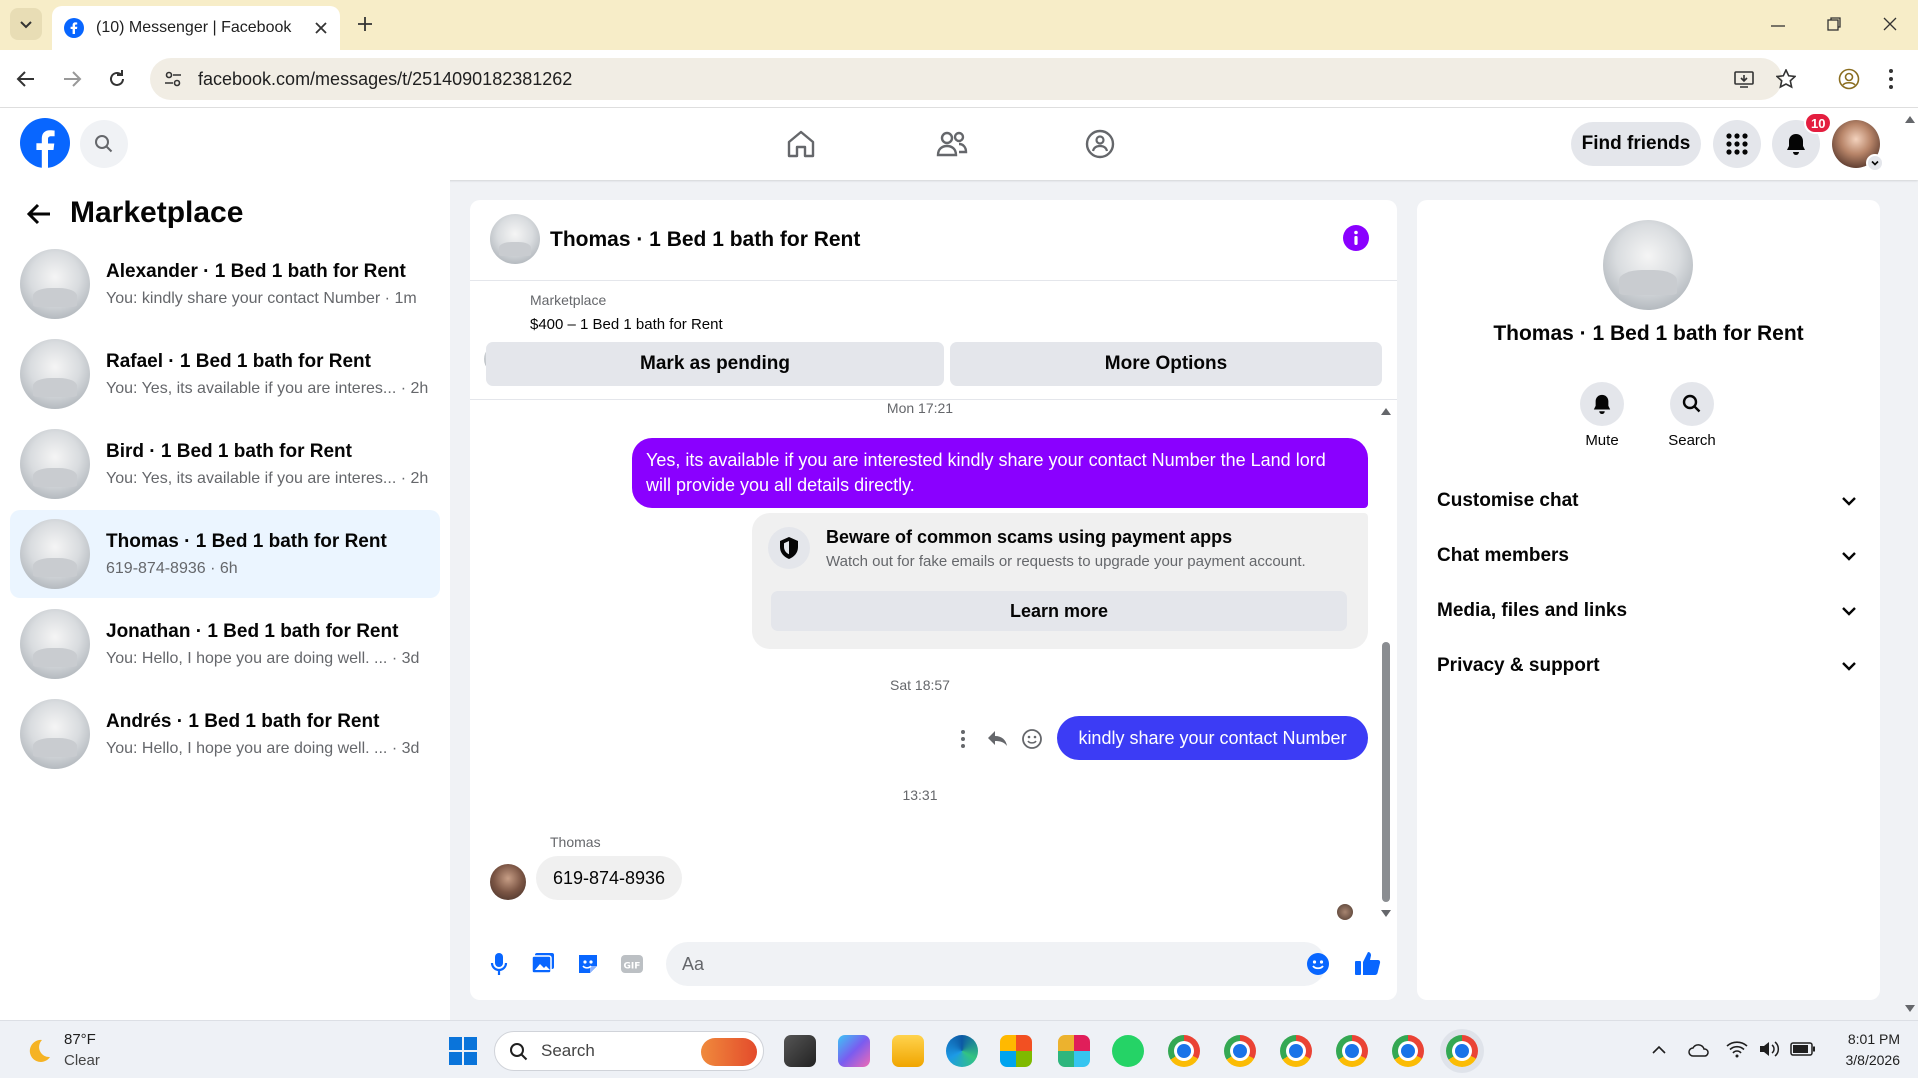 The width and height of the screenshot is (1918, 1078). What do you see at coordinates (1532, 610) in the screenshot?
I see `section-label: Media, files and links` at bounding box center [1532, 610].